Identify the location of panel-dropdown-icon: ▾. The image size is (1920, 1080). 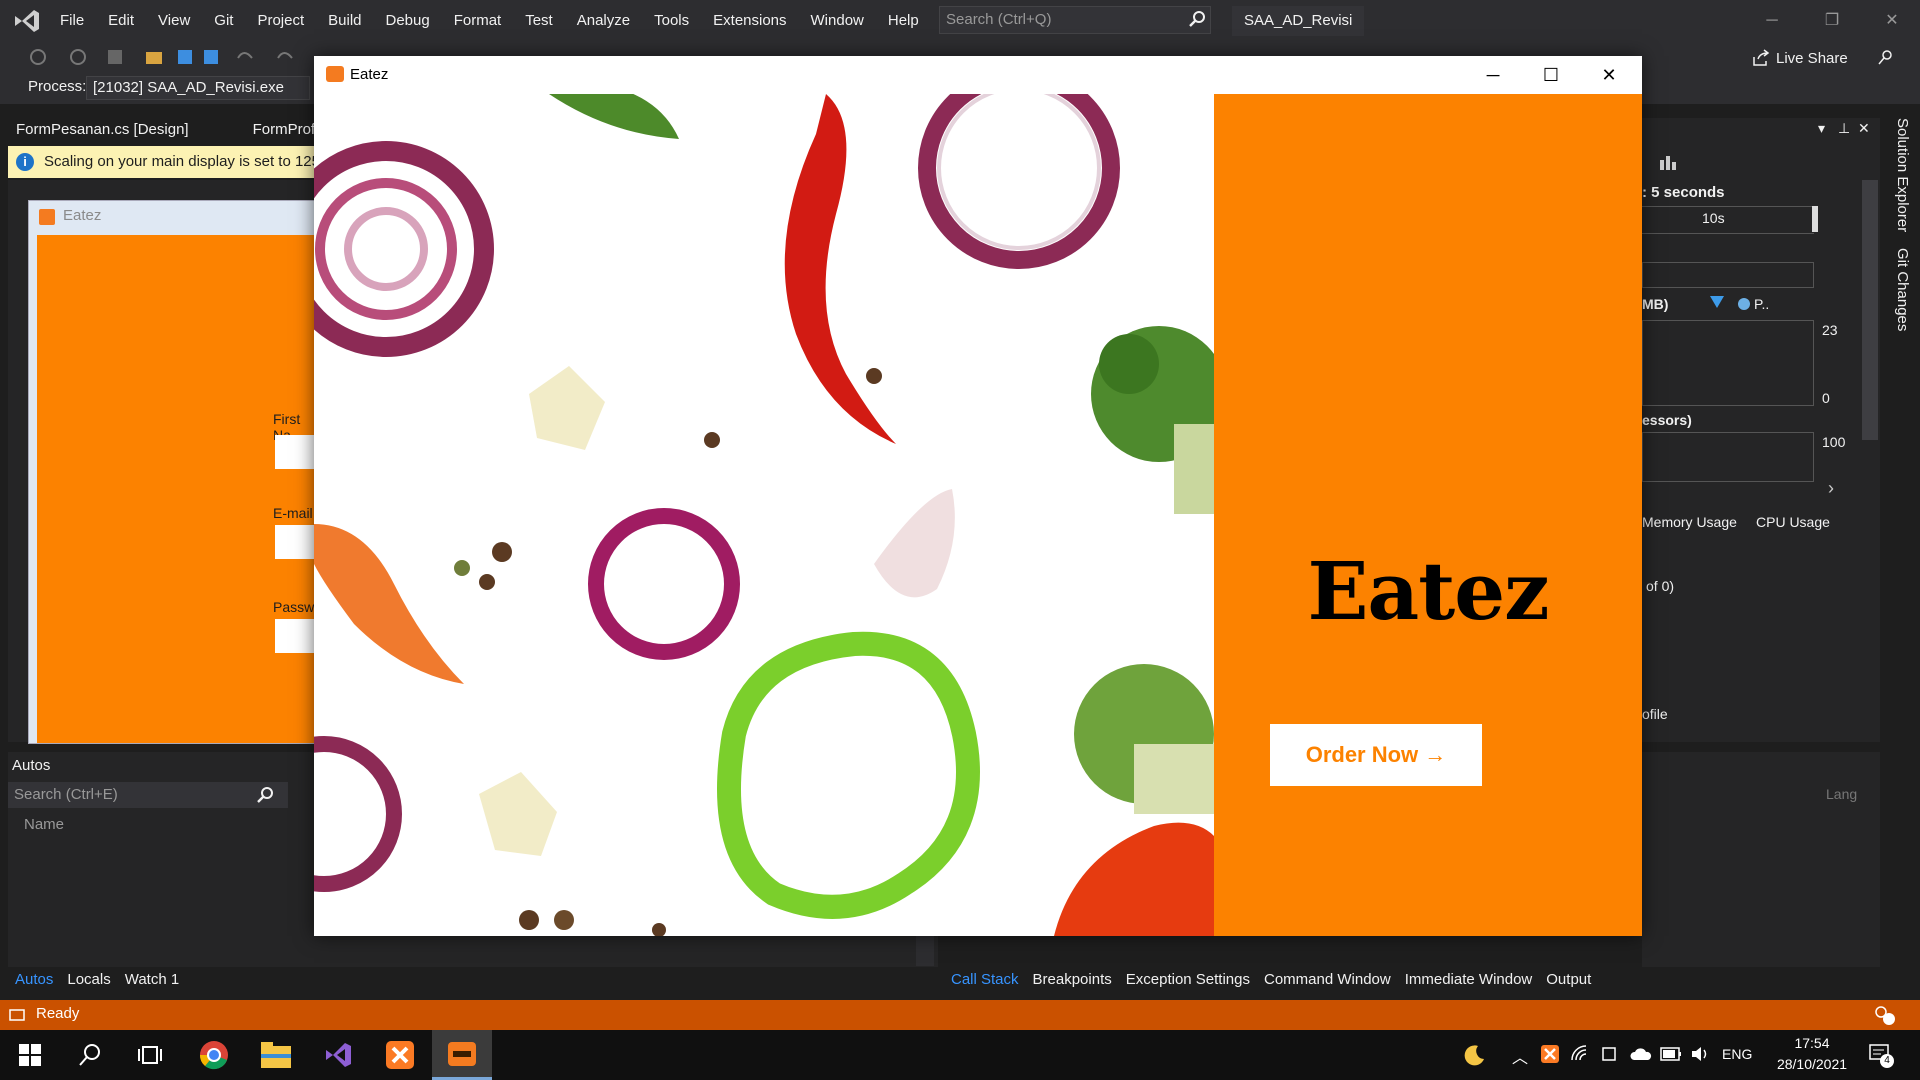
(1821, 128).